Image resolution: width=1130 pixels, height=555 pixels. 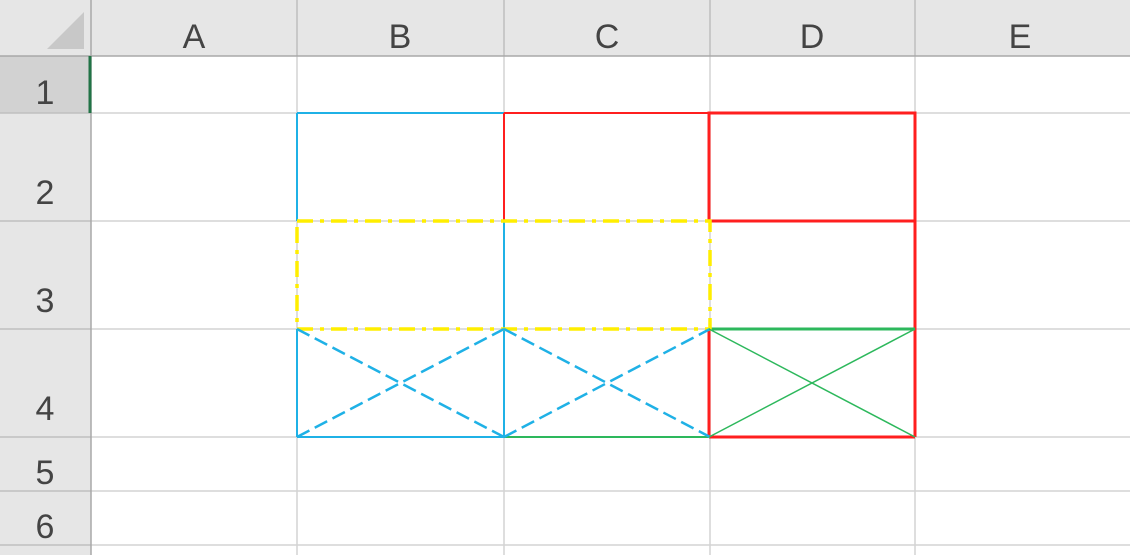 I want to click on column-header-a: A, so click(x=194, y=37).